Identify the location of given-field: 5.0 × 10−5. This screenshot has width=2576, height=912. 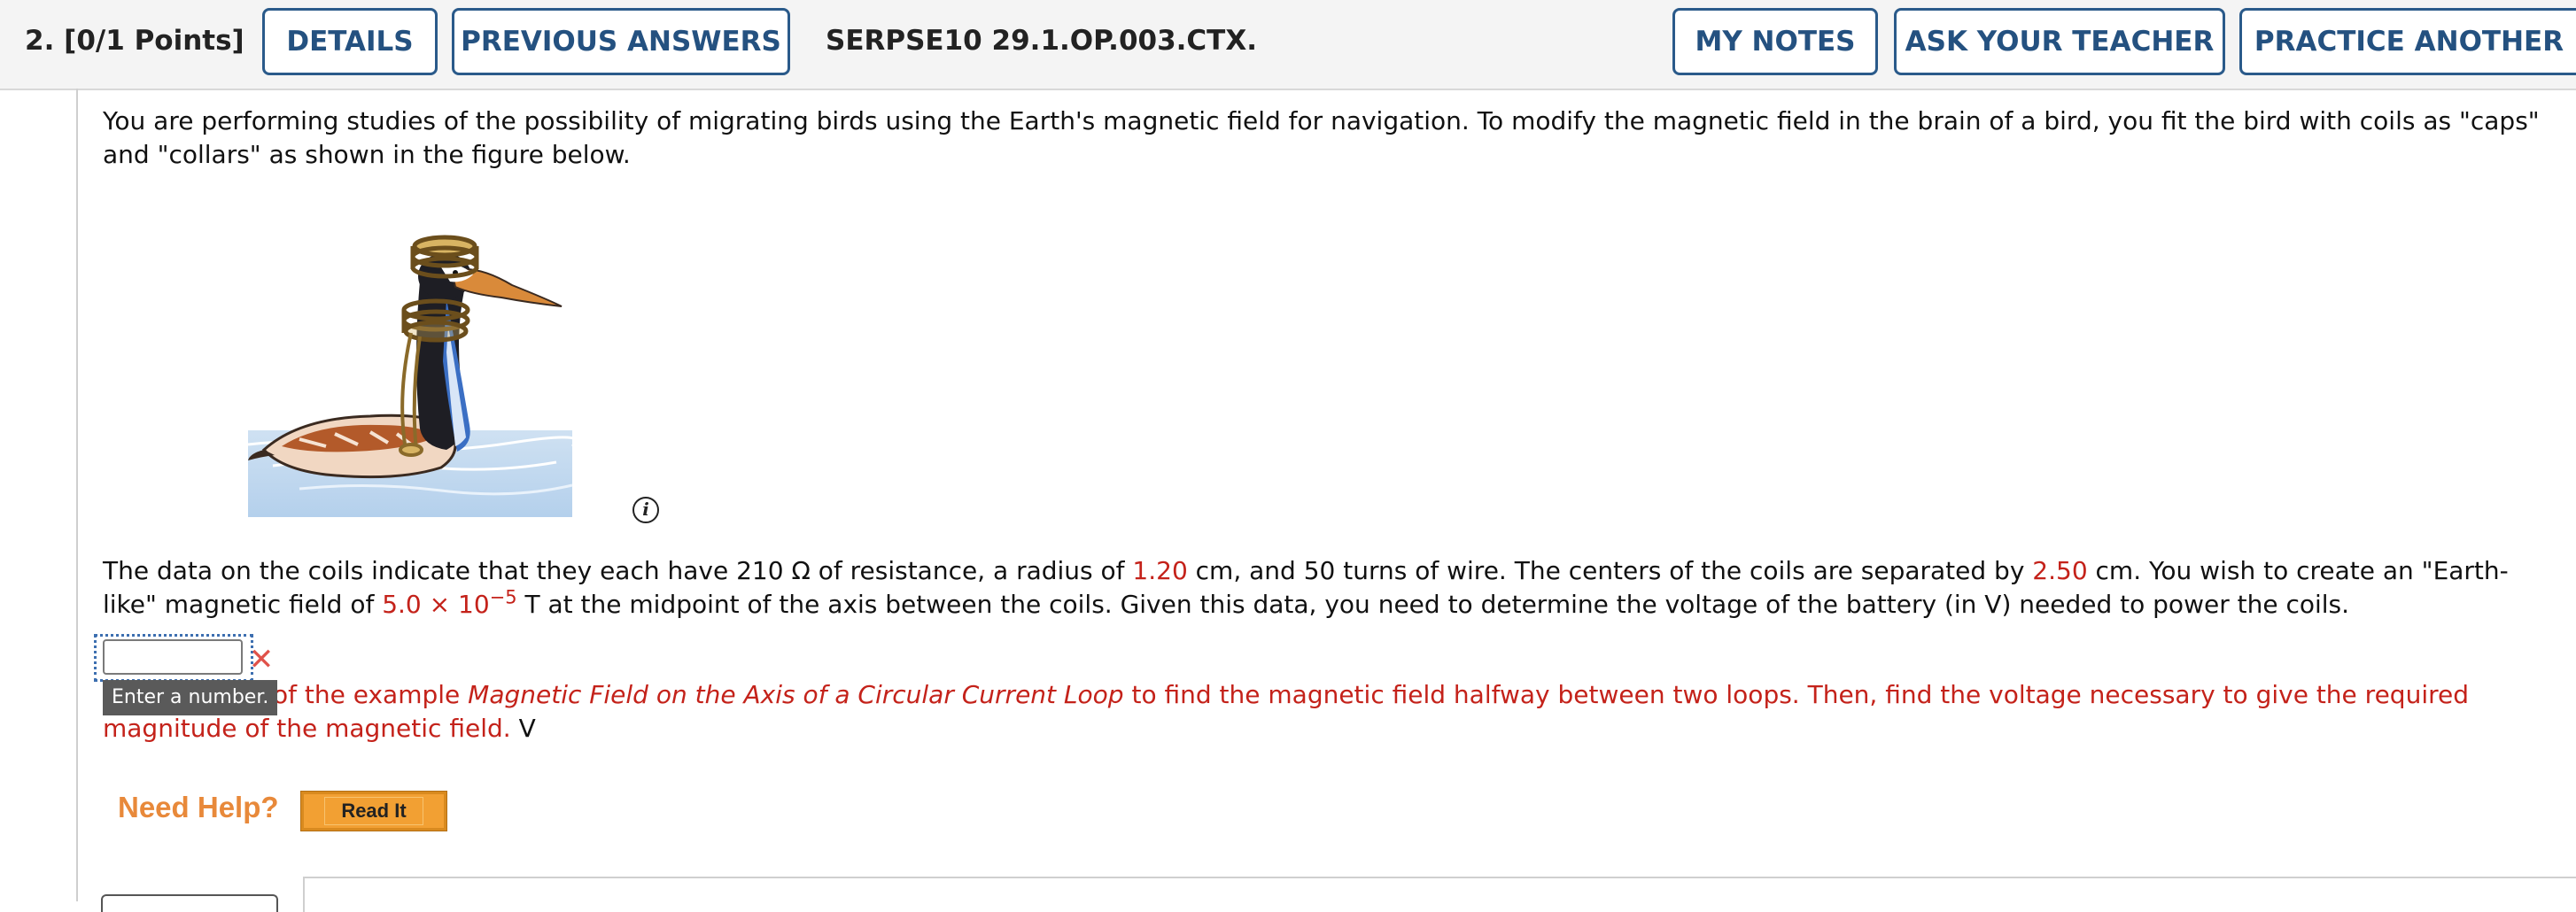
(449, 602).